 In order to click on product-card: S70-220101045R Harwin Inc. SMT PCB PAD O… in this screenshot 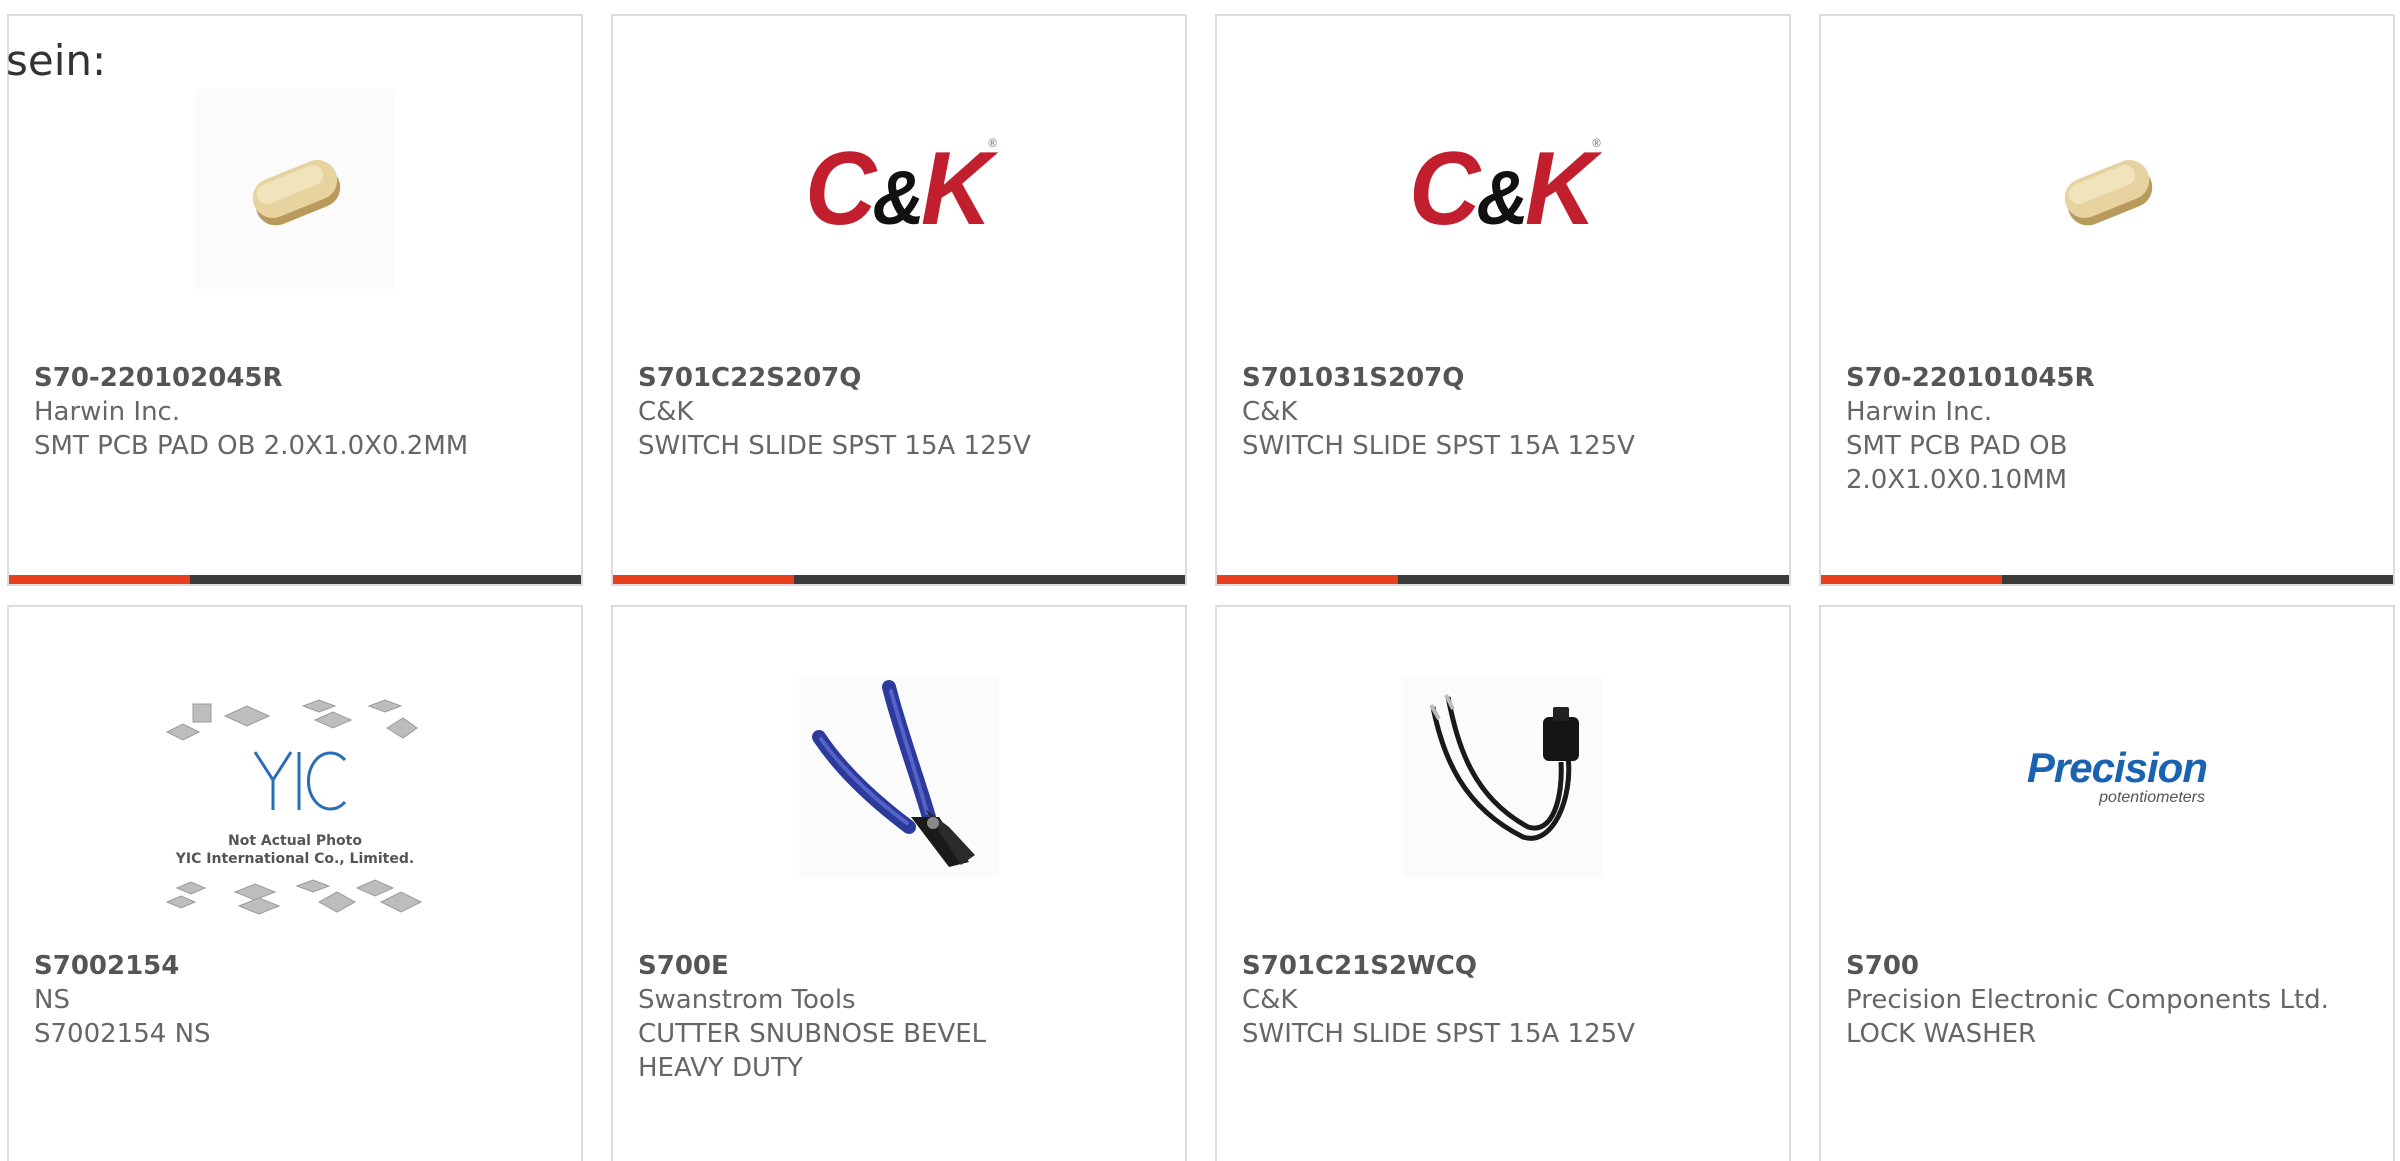, I will do `click(2107, 300)`.